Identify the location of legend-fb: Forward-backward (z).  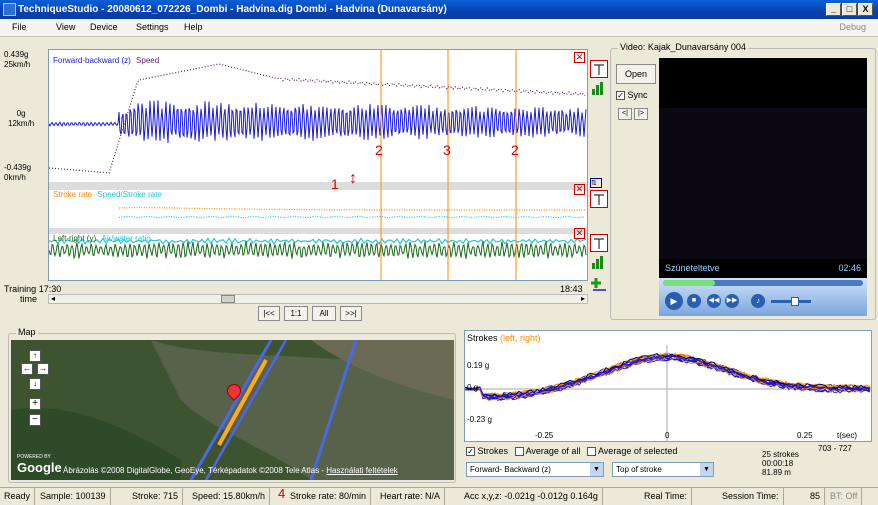
(92, 60).